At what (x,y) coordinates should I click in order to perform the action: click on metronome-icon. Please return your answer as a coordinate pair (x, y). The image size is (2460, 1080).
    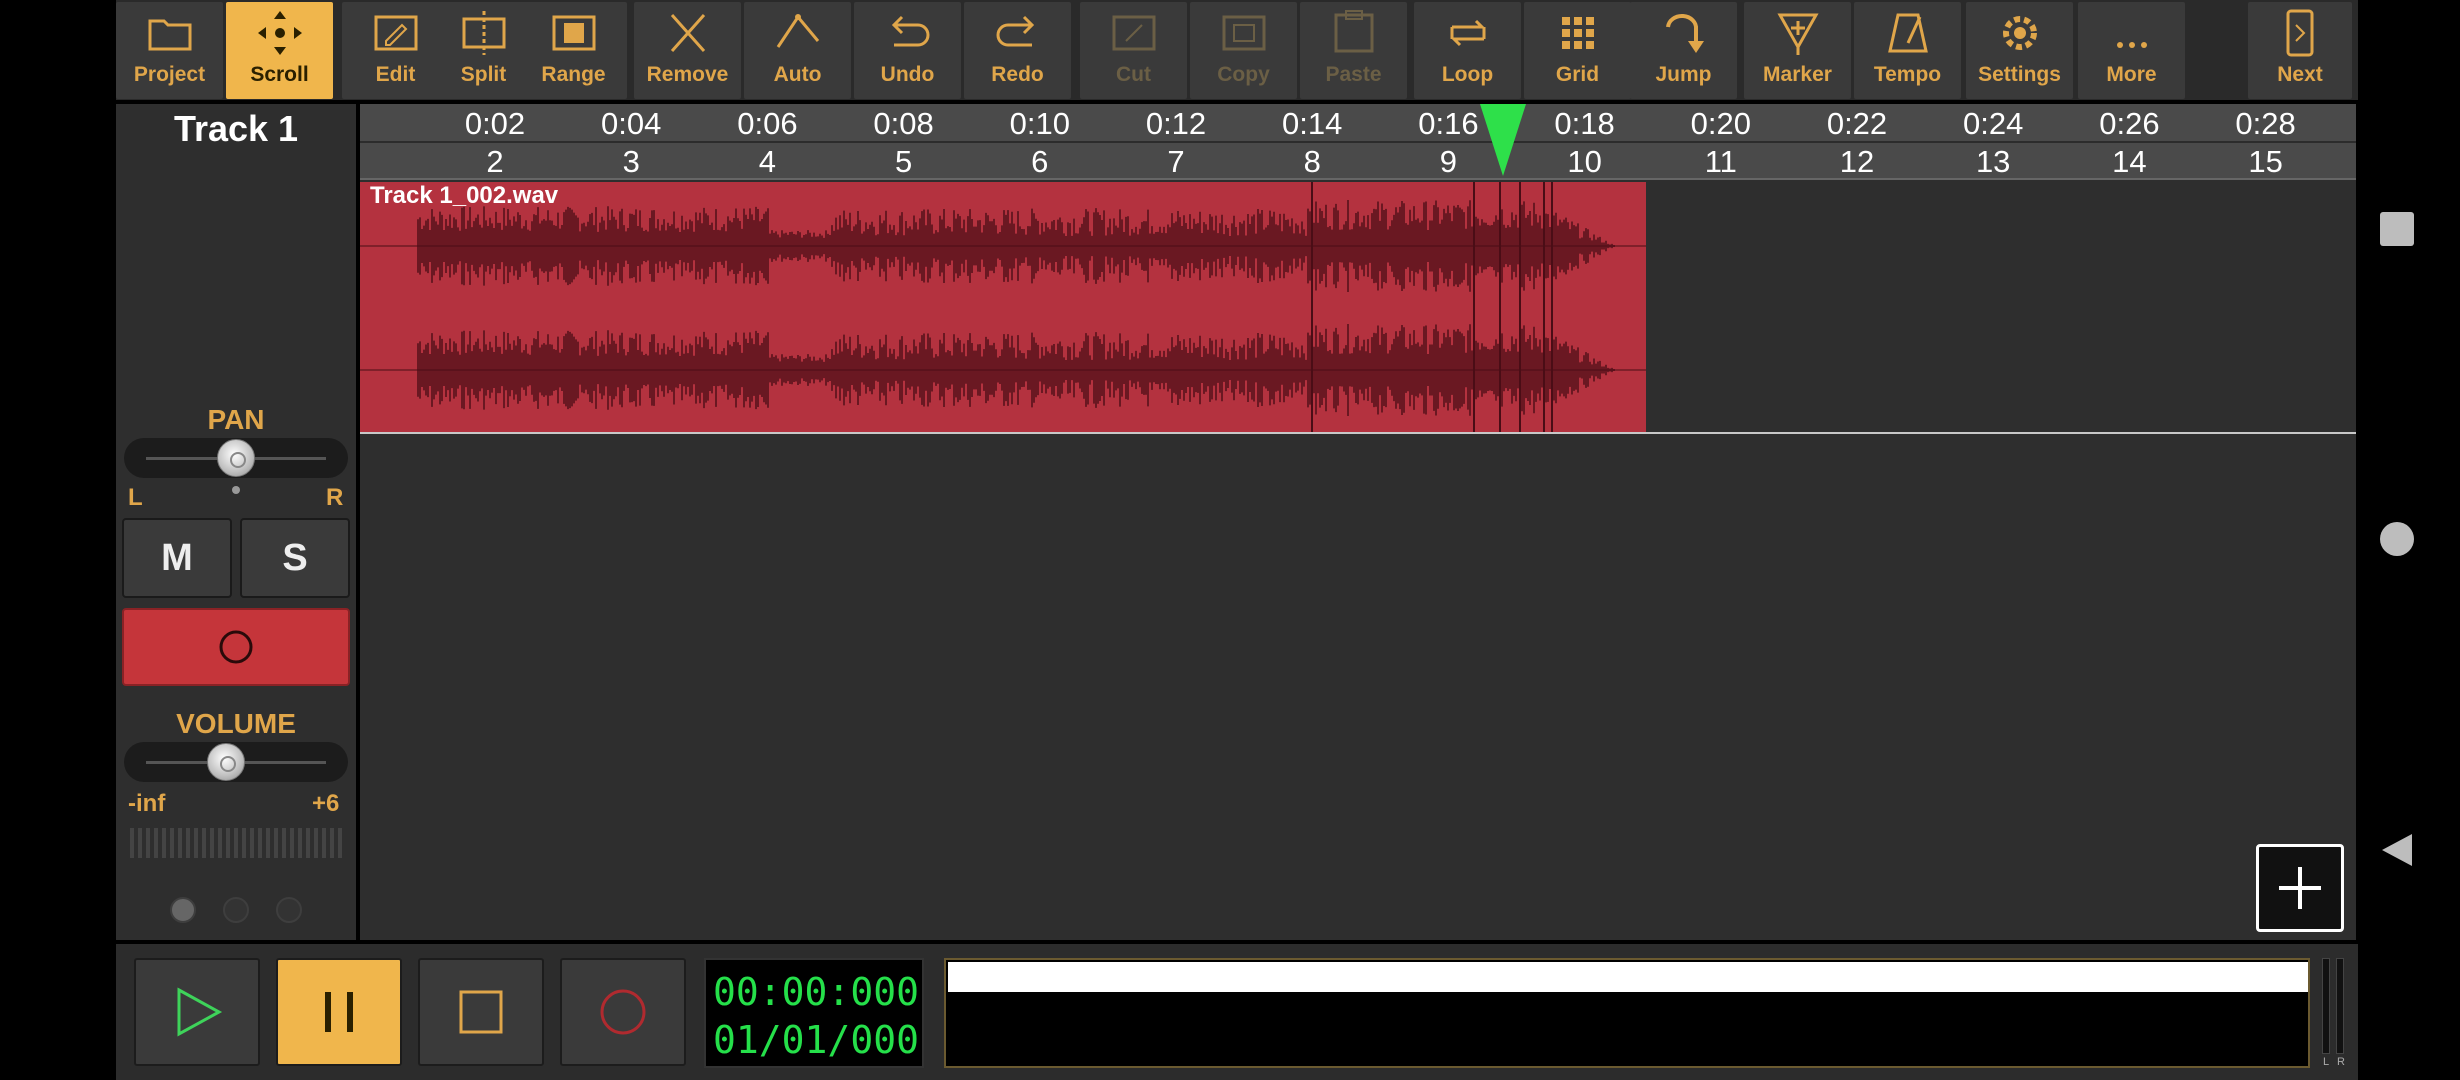
    Looking at the image, I should click on (1908, 33).